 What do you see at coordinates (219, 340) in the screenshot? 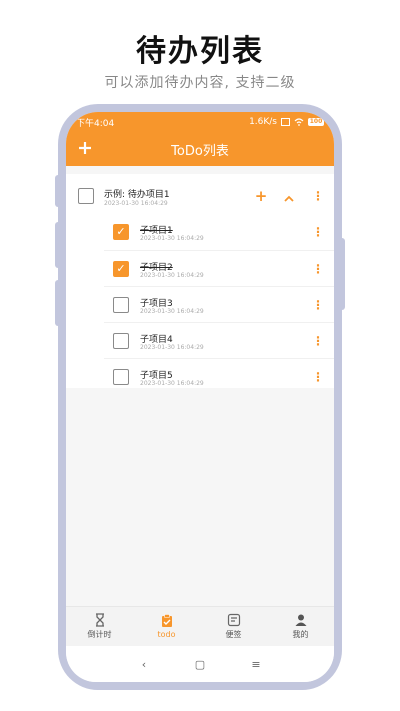
I see `subitem-row-4: 子项目4 2023-01-30 16:04:29 ⋮` at bounding box center [219, 340].